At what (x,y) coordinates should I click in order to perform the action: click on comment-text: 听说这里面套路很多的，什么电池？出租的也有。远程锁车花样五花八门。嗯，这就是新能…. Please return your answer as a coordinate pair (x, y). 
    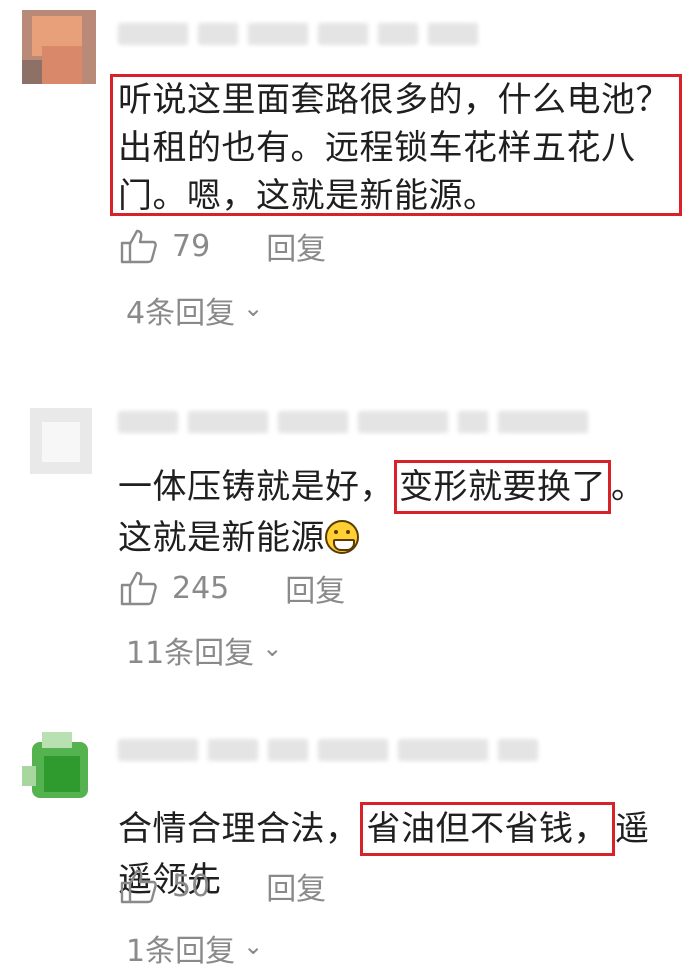
    Looking at the image, I should click on (394, 148).